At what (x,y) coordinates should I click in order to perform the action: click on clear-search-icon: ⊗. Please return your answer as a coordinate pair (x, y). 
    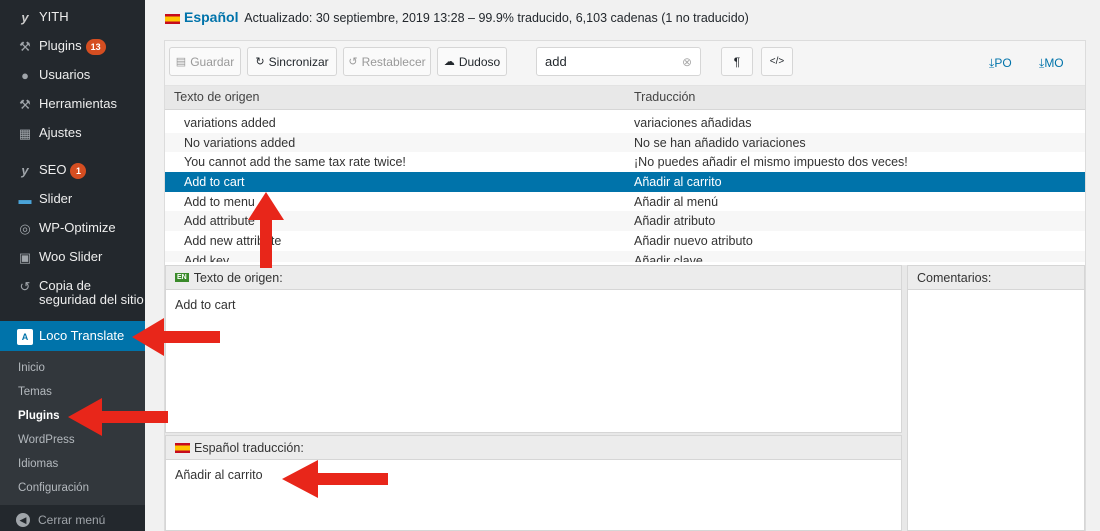
    Looking at the image, I should click on (687, 62).